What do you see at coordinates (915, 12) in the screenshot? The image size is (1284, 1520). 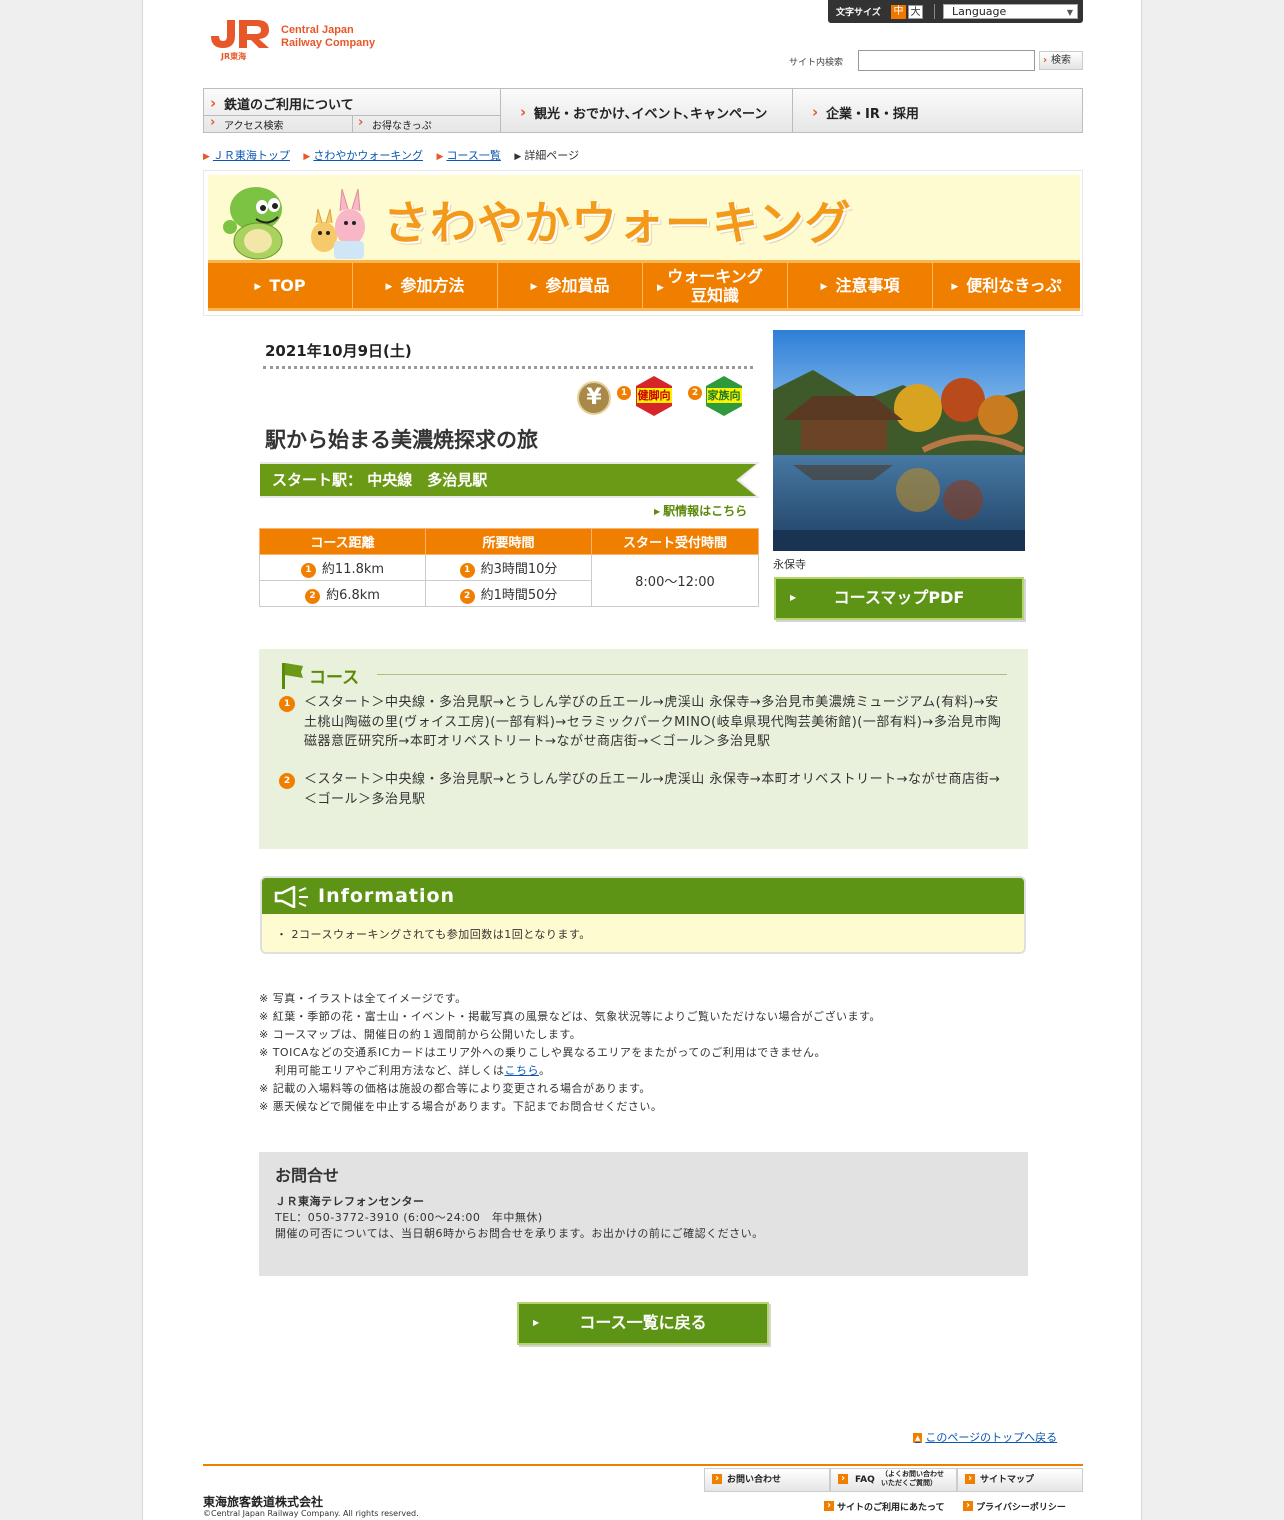 I see `font-size-large-button: 大` at bounding box center [915, 12].